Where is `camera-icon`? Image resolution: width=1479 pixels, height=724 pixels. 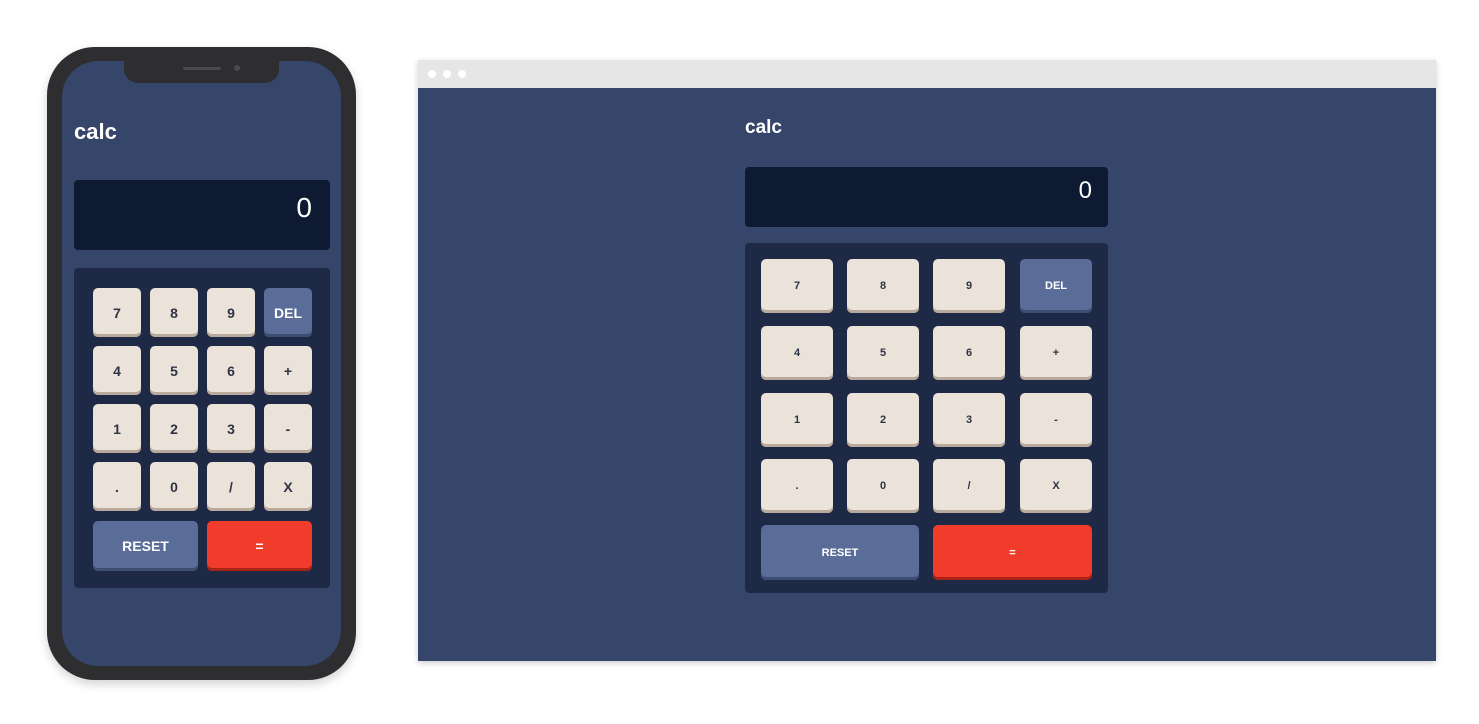 camera-icon is located at coordinates (237, 68).